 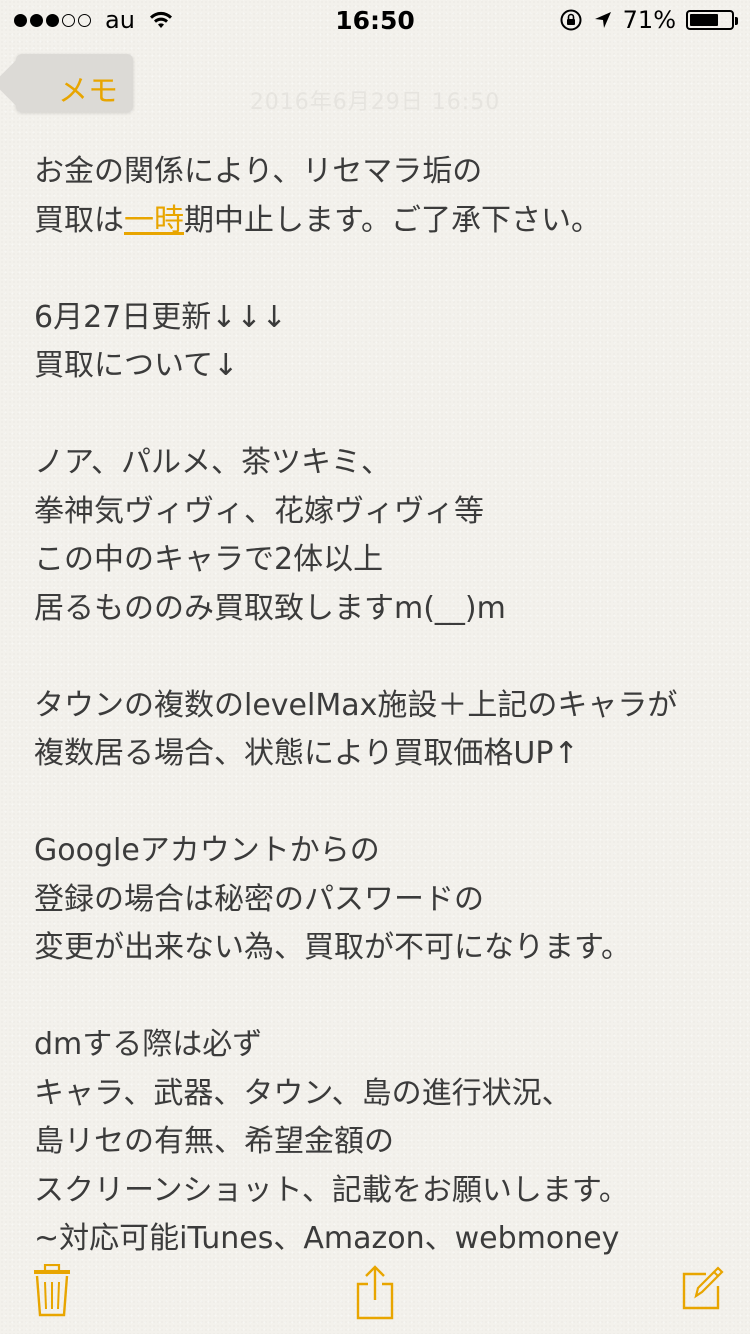 I want to click on orientation-lock-icon, so click(x=571, y=20).